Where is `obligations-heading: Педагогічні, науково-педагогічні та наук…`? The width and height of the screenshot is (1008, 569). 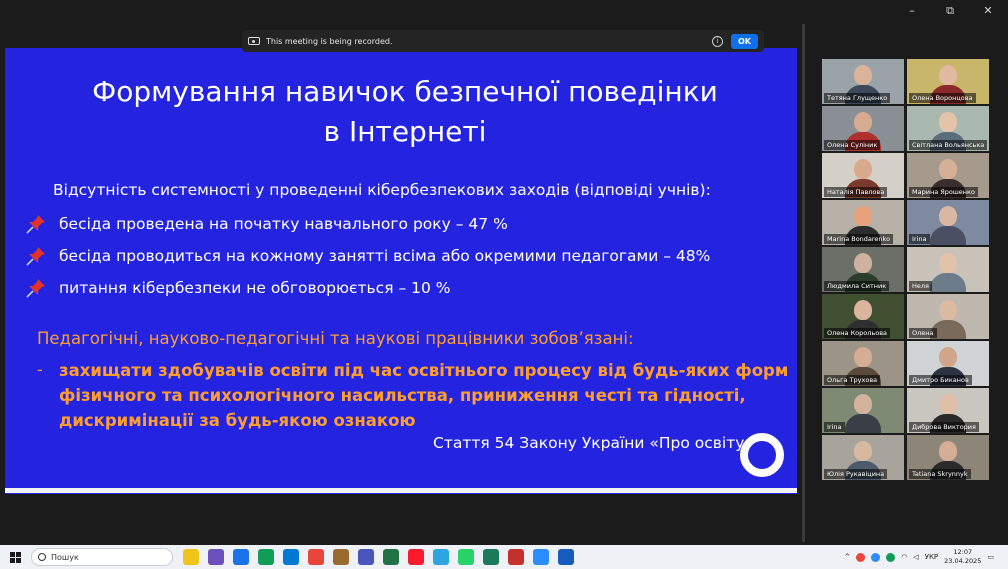
obligations-heading: Педагогічні, науково-педагогічні та наук… is located at coordinates (335, 338).